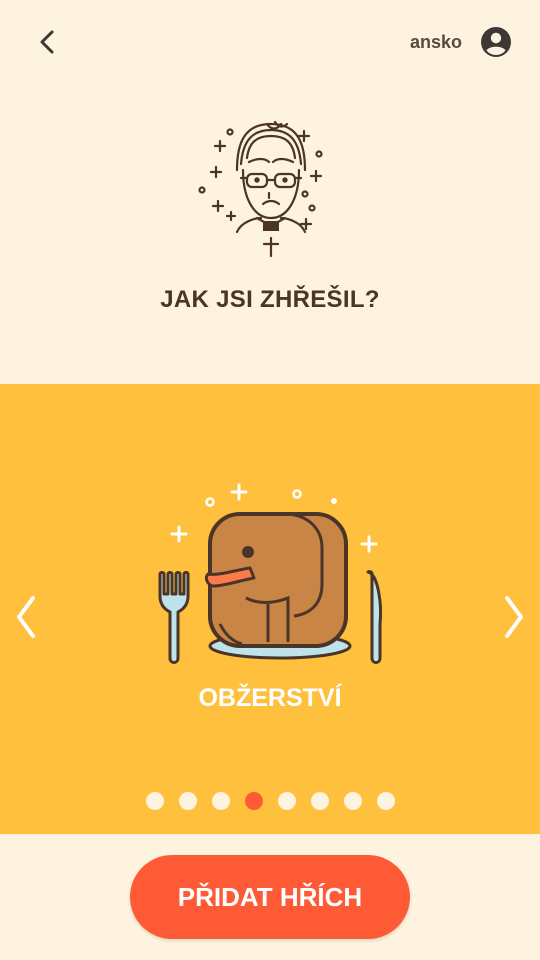  What do you see at coordinates (270, 801) in the screenshot?
I see `page-indicator` at bounding box center [270, 801].